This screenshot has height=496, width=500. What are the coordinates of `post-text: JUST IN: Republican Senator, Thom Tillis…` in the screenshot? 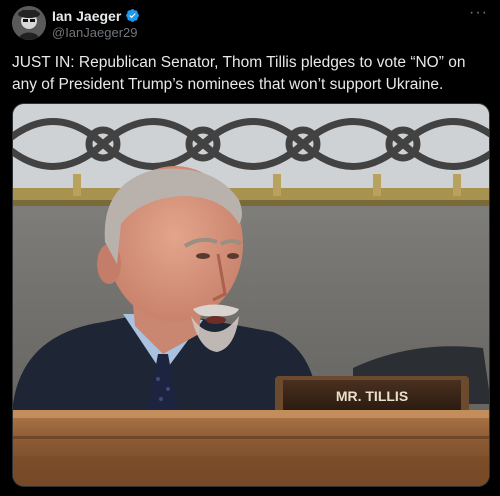 It's located at (239, 73).